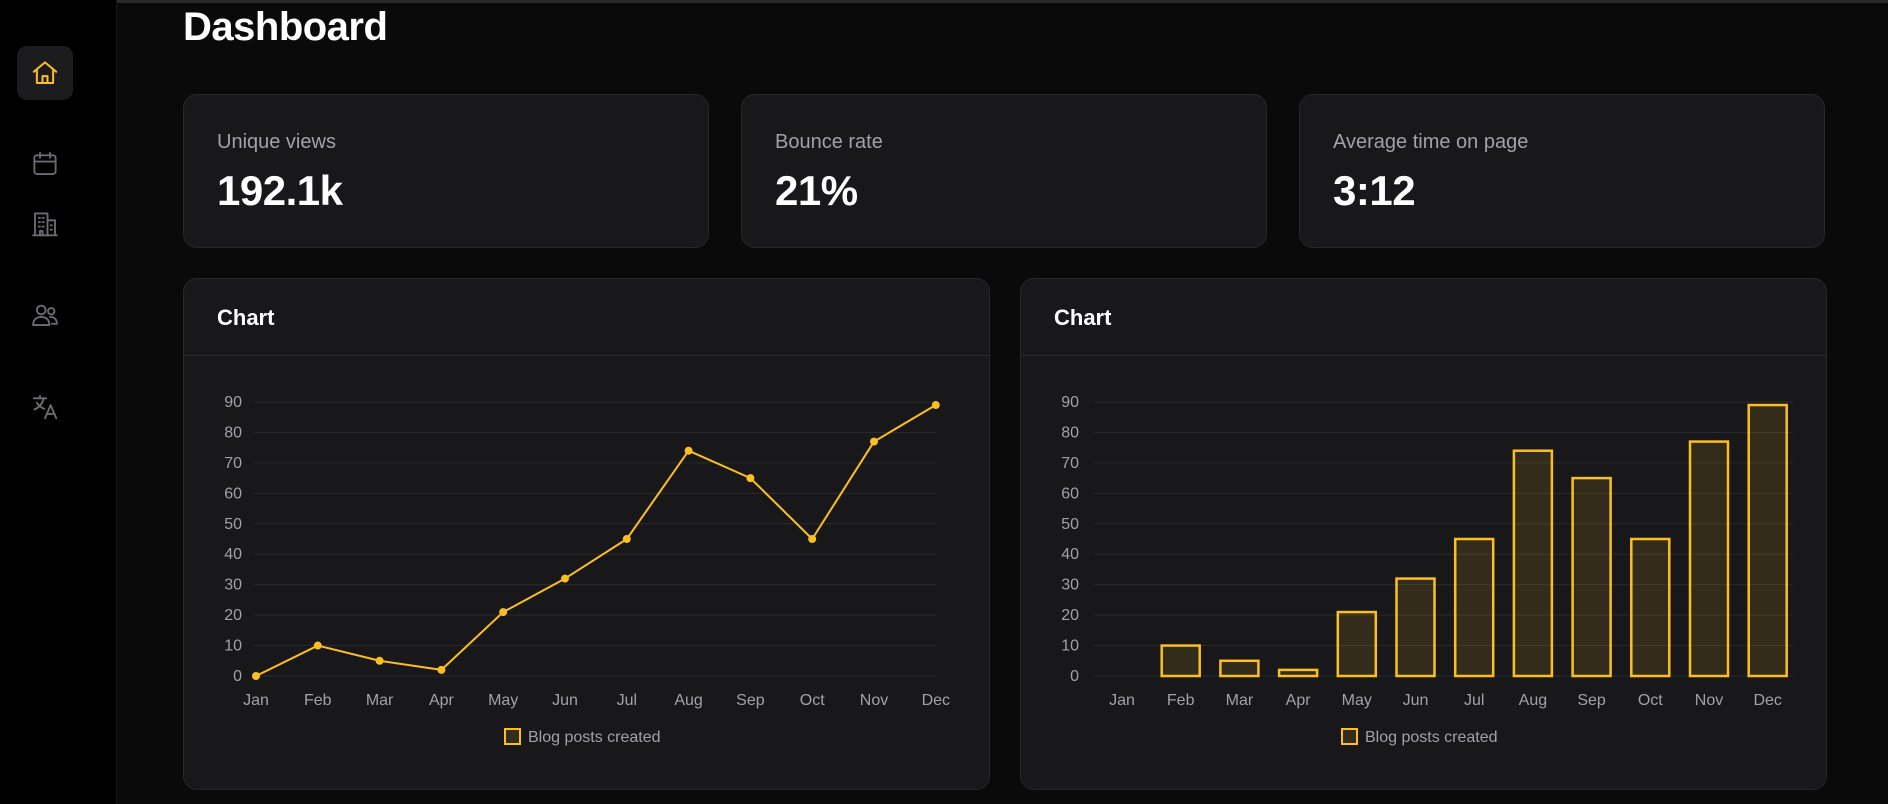  What do you see at coordinates (1004, 171) in the screenshot?
I see `stat-card-bounce-rate: Bounce rate 21%` at bounding box center [1004, 171].